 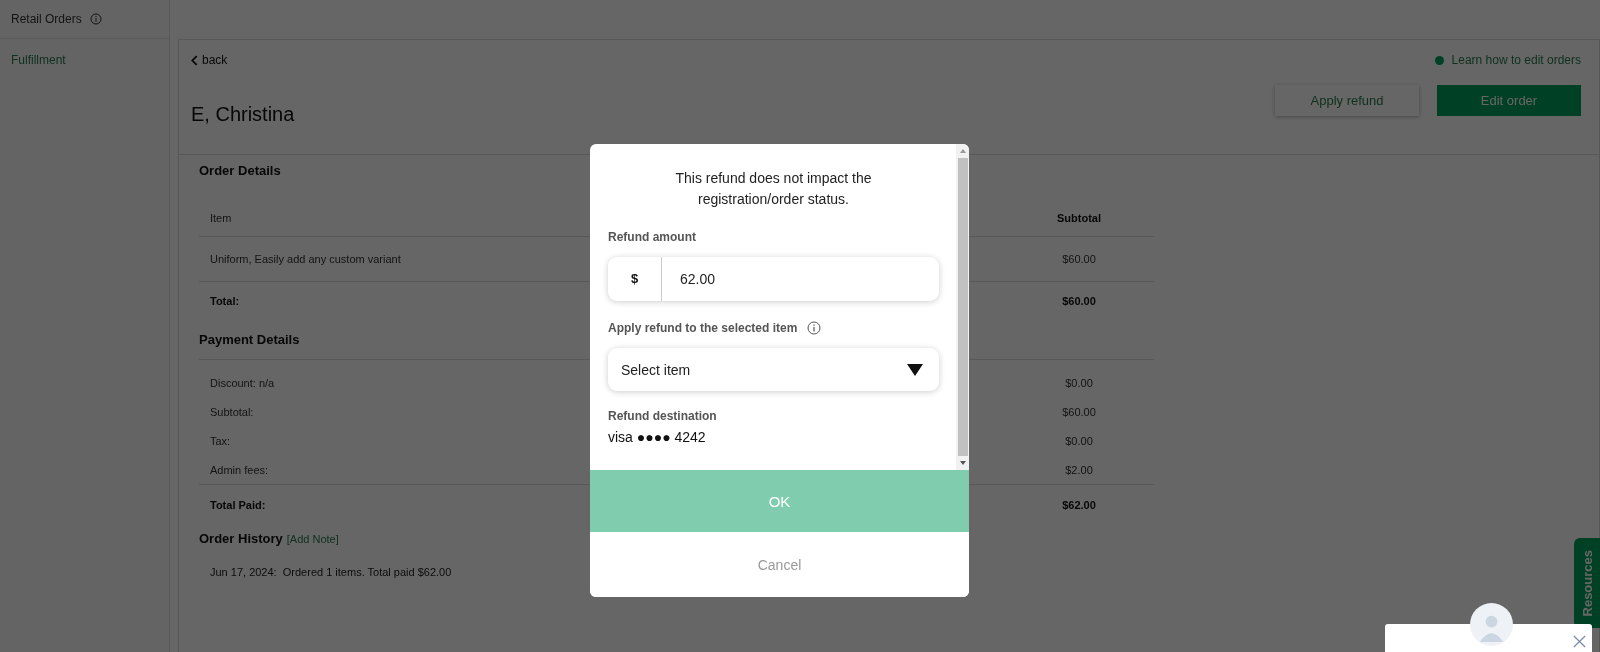 I want to click on scroll-up-icon, so click(x=962, y=151).